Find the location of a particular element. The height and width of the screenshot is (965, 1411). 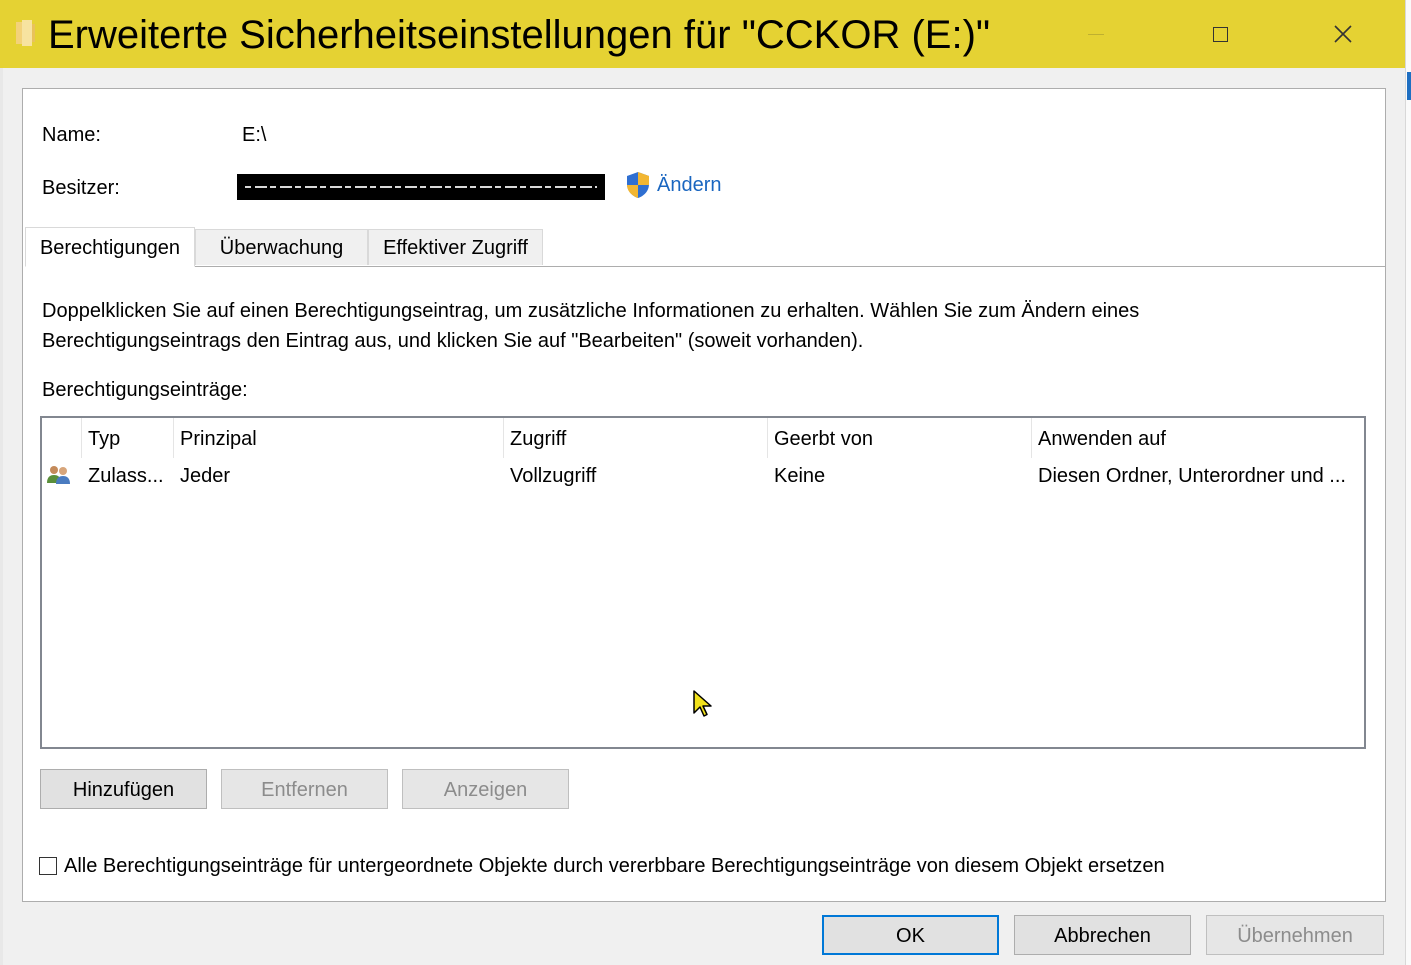

close-button is located at coordinates (1343, 34).